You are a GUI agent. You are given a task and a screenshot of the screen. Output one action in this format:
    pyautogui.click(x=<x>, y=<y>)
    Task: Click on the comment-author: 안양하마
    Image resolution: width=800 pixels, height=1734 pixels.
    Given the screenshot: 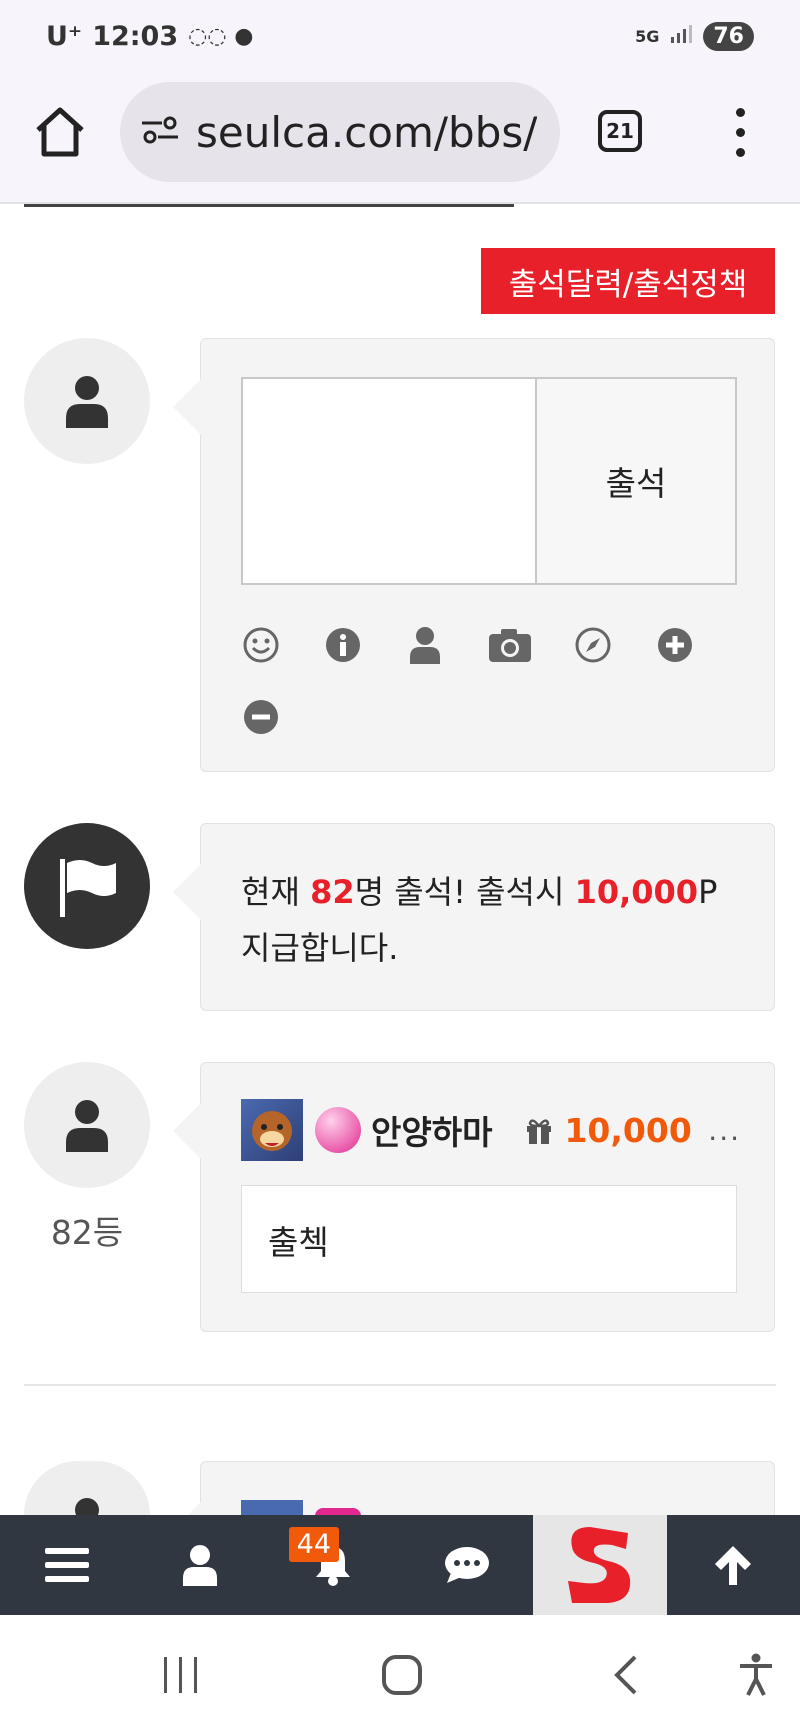 What is the action you would take?
    pyautogui.click(x=431, y=1130)
    